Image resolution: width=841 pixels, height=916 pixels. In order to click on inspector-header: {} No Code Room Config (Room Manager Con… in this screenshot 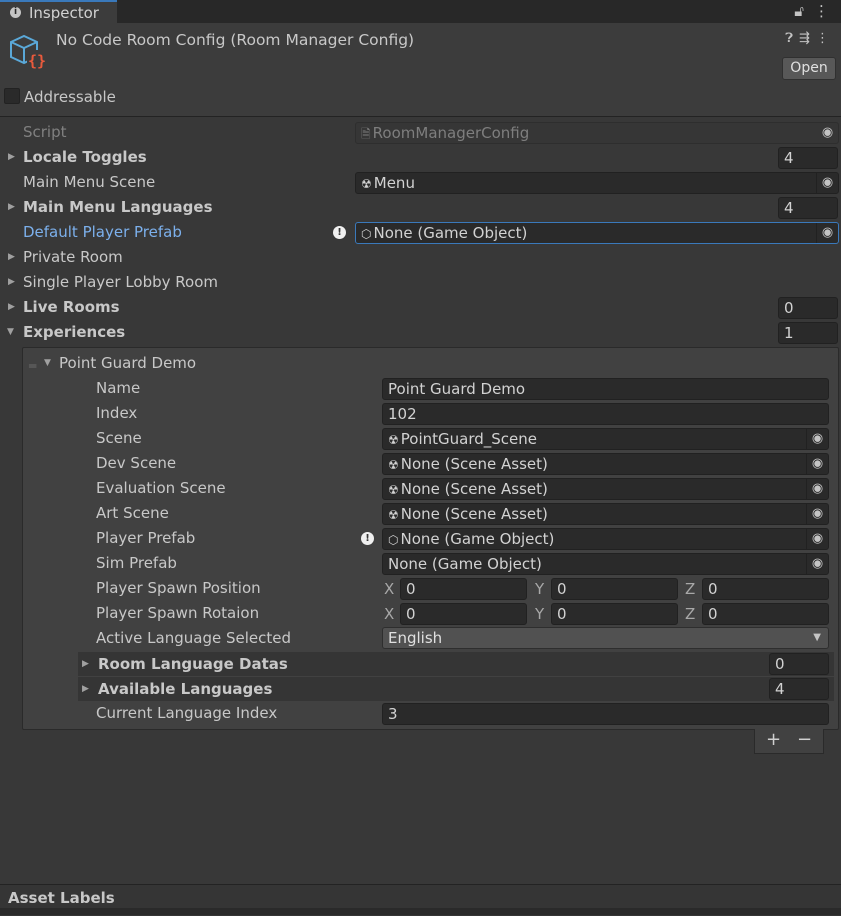, I will do `click(420, 69)`.